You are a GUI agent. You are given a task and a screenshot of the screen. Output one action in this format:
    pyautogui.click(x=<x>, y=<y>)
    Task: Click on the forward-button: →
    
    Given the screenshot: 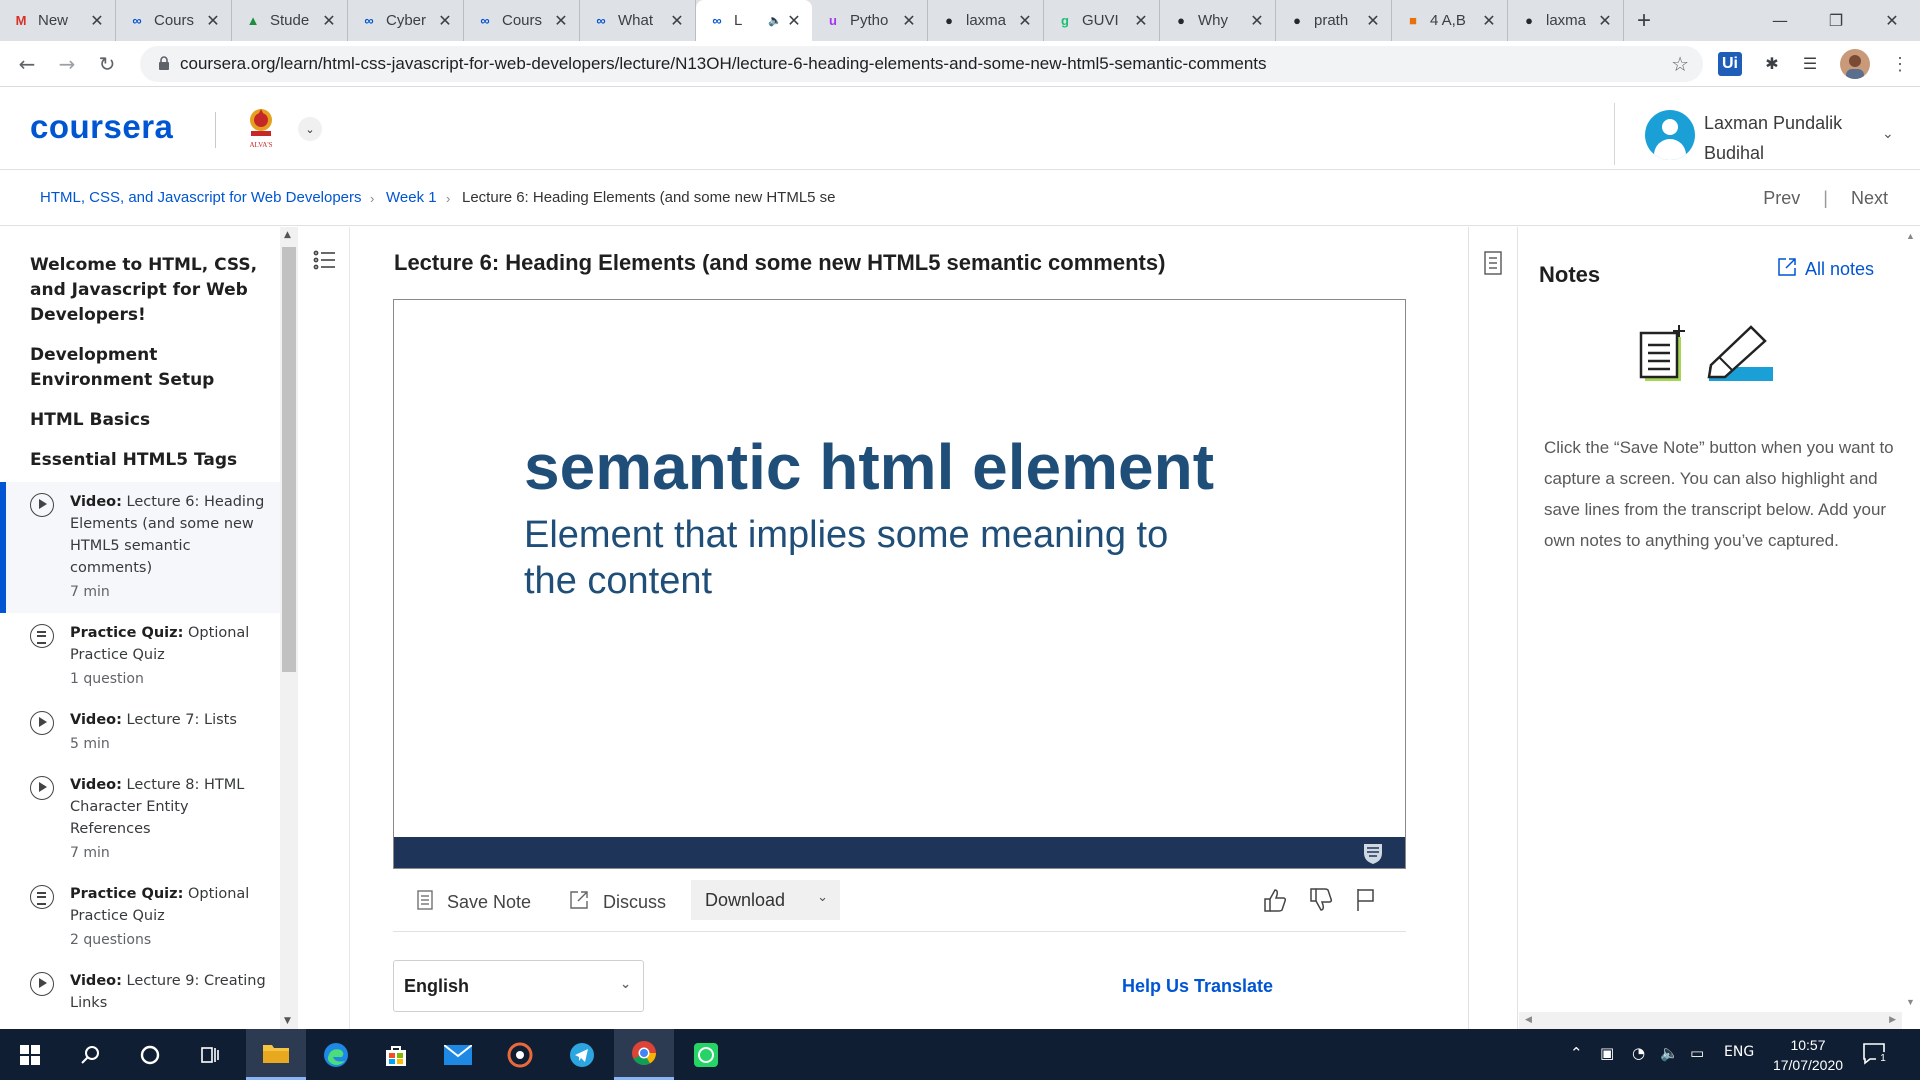 What is the action you would take?
    pyautogui.click(x=67, y=64)
    